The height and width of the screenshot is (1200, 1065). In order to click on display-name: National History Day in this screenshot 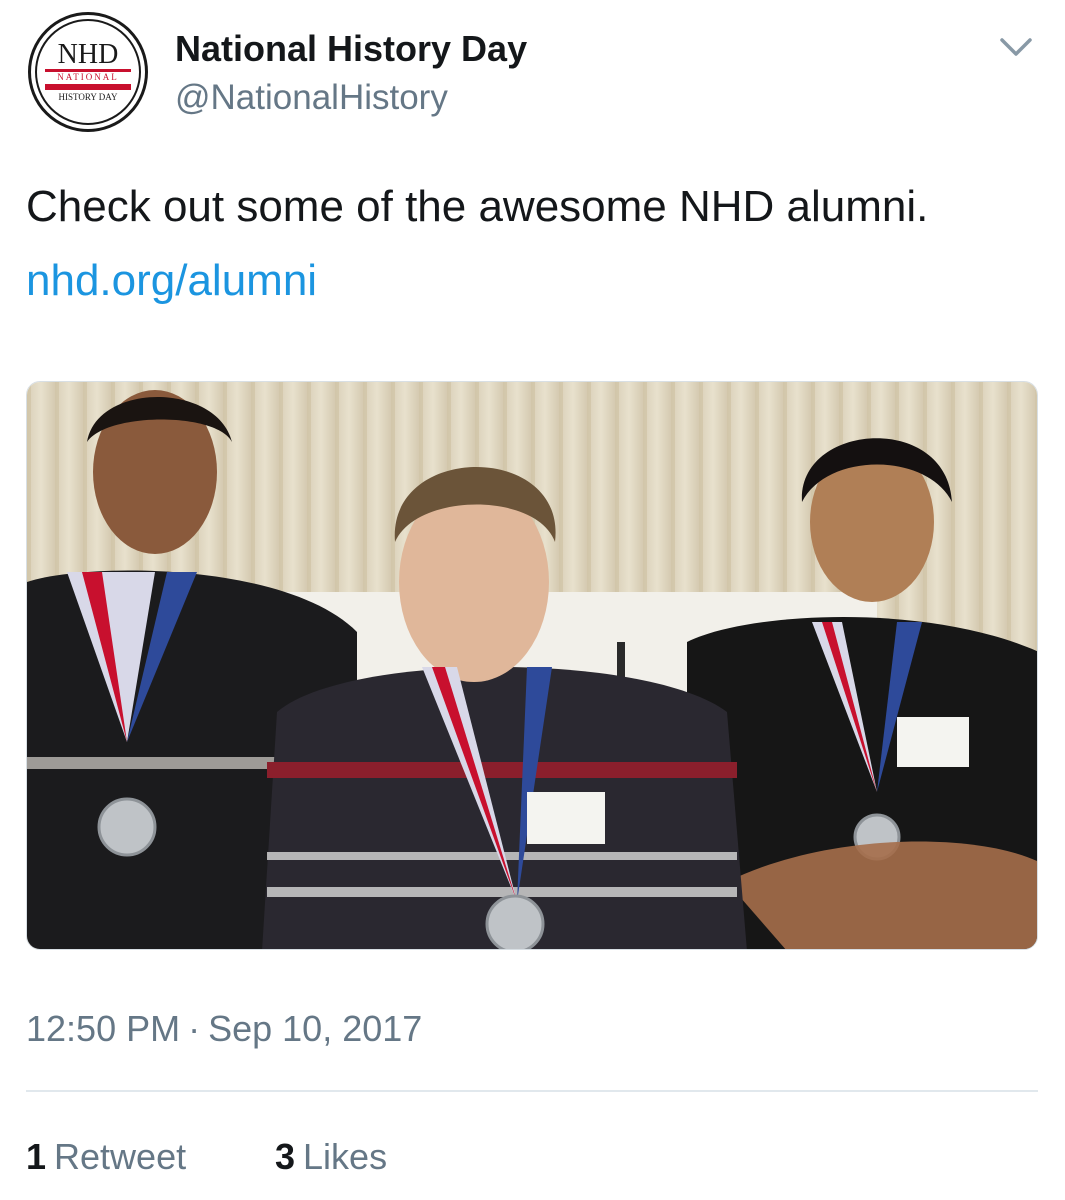, I will do `click(351, 49)`.